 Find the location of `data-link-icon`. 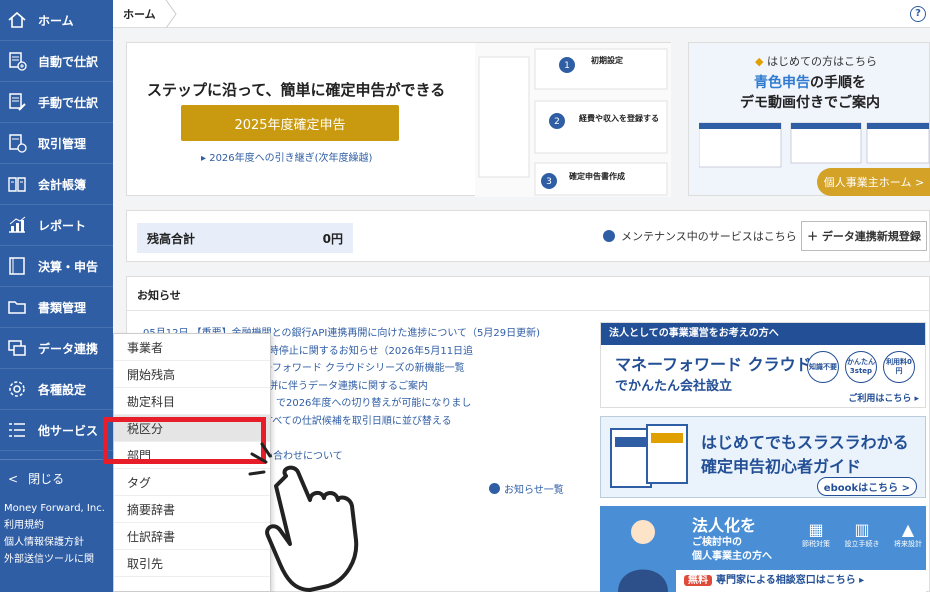

data-link-icon is located at coordinates (17, 348).